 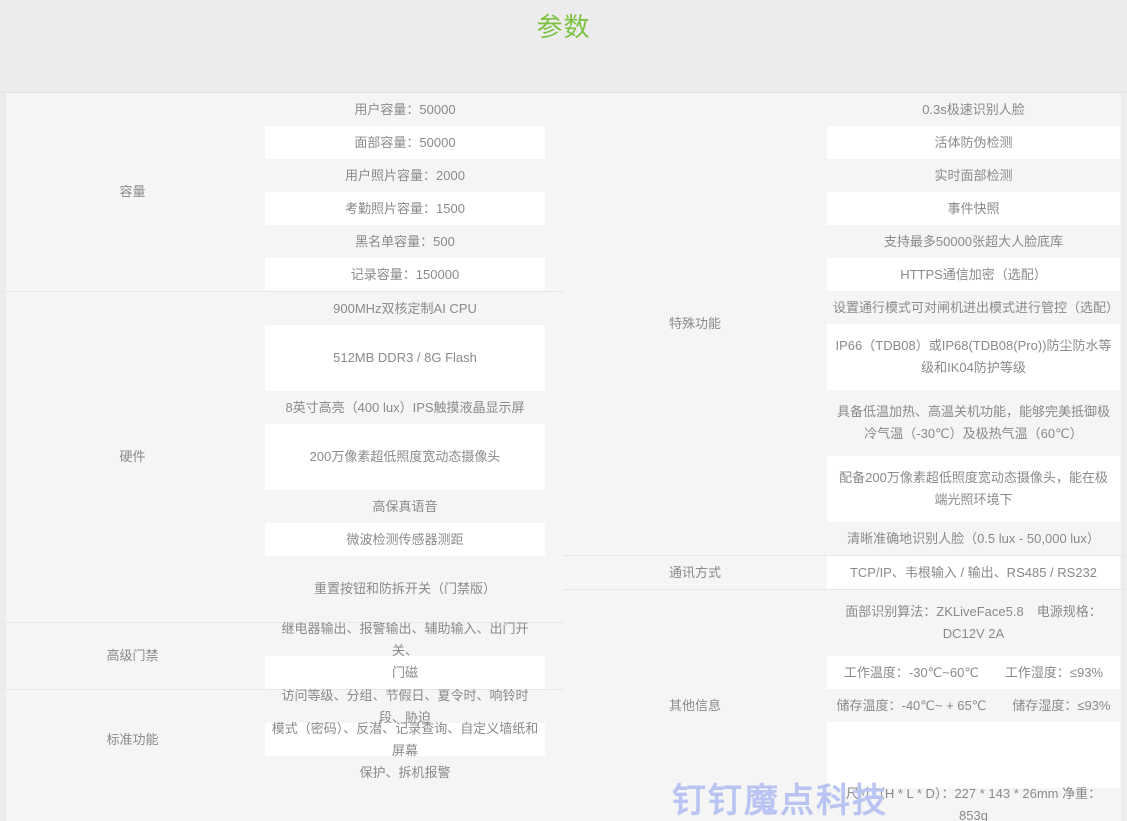 I want to click on spec-row: 继电器输出、报警输出、辅助输入、出门开关、, so click(x=405, y=639).